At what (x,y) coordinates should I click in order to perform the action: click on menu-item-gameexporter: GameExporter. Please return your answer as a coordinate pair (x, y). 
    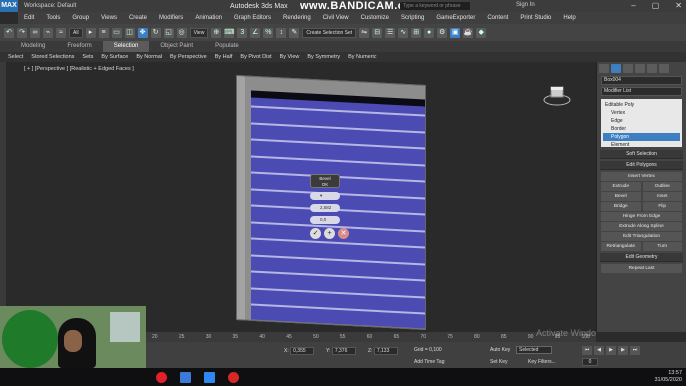
    Looking at the image, I should click on (455, 18).